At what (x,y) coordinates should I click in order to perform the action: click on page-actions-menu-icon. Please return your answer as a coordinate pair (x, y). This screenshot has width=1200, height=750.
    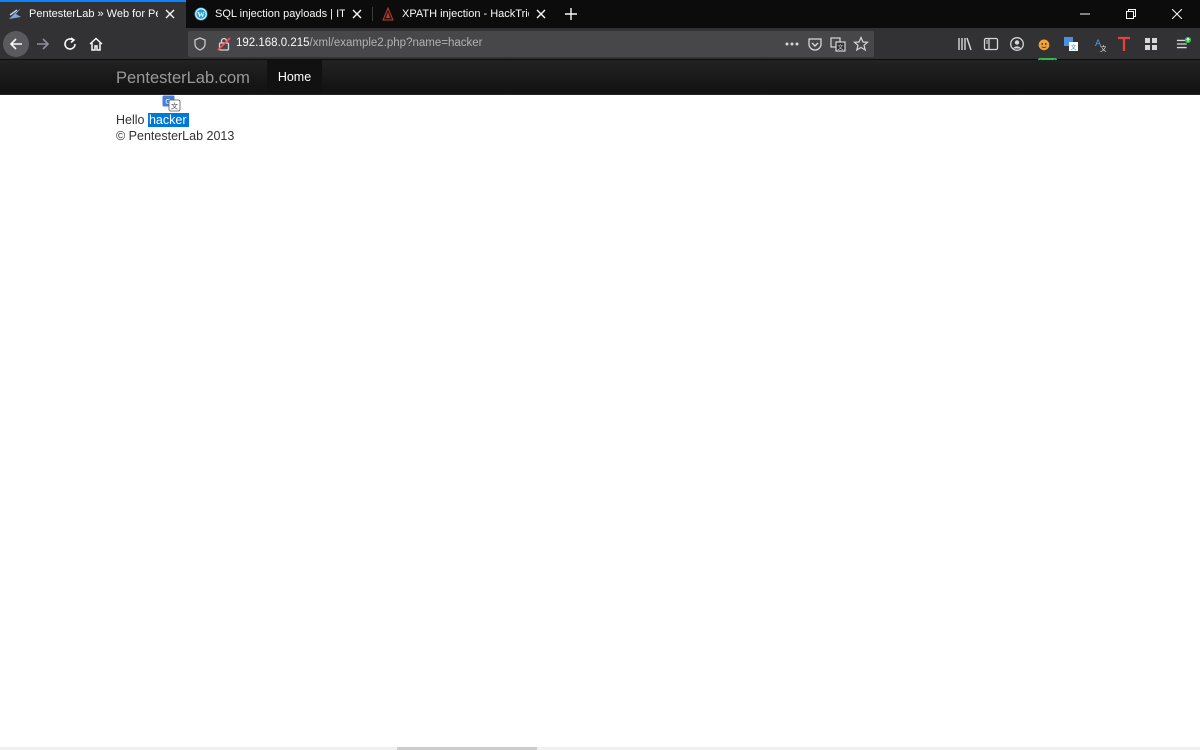
    Looking at the image, I should click on (792, 44).